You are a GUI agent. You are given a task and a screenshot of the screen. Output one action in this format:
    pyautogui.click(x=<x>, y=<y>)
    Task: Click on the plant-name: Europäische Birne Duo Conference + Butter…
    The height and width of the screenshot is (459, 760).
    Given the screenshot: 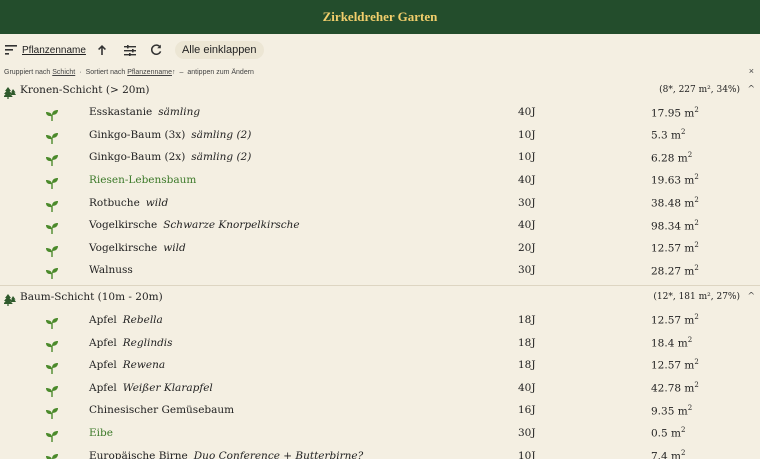 What is the action you would take?
    pyautogui.click(x=226, y=454)
    